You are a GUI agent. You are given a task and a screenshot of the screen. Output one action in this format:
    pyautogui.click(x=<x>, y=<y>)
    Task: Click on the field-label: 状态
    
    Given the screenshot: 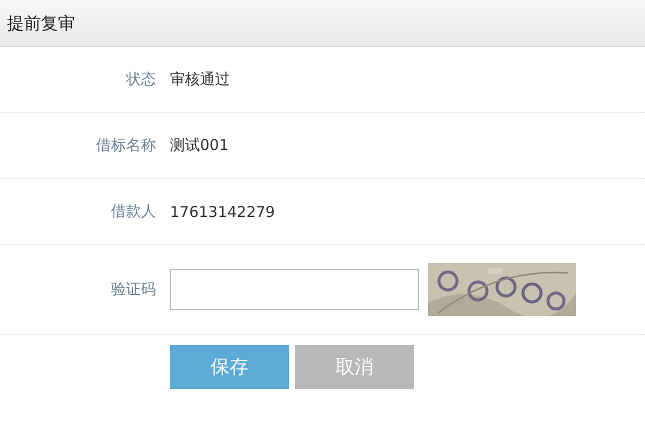 What is the action you would take?
    pyautogui.click(x=140, y=79)
    